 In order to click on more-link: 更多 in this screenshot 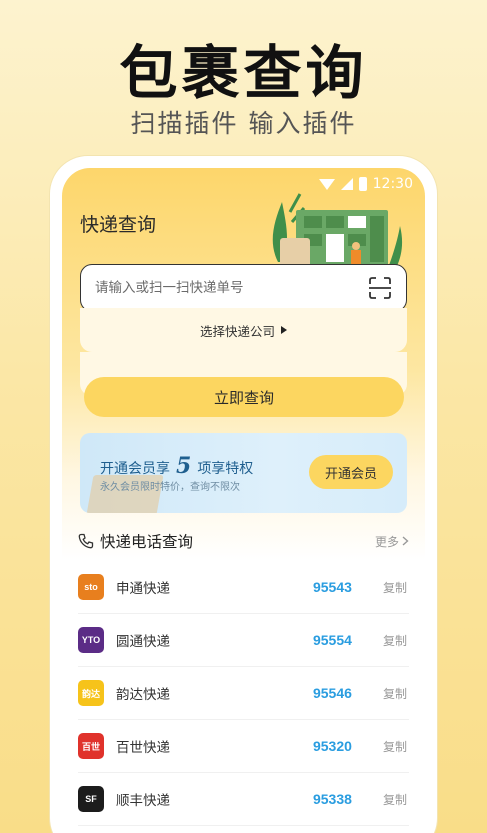, I will do `click(392, 541)`.